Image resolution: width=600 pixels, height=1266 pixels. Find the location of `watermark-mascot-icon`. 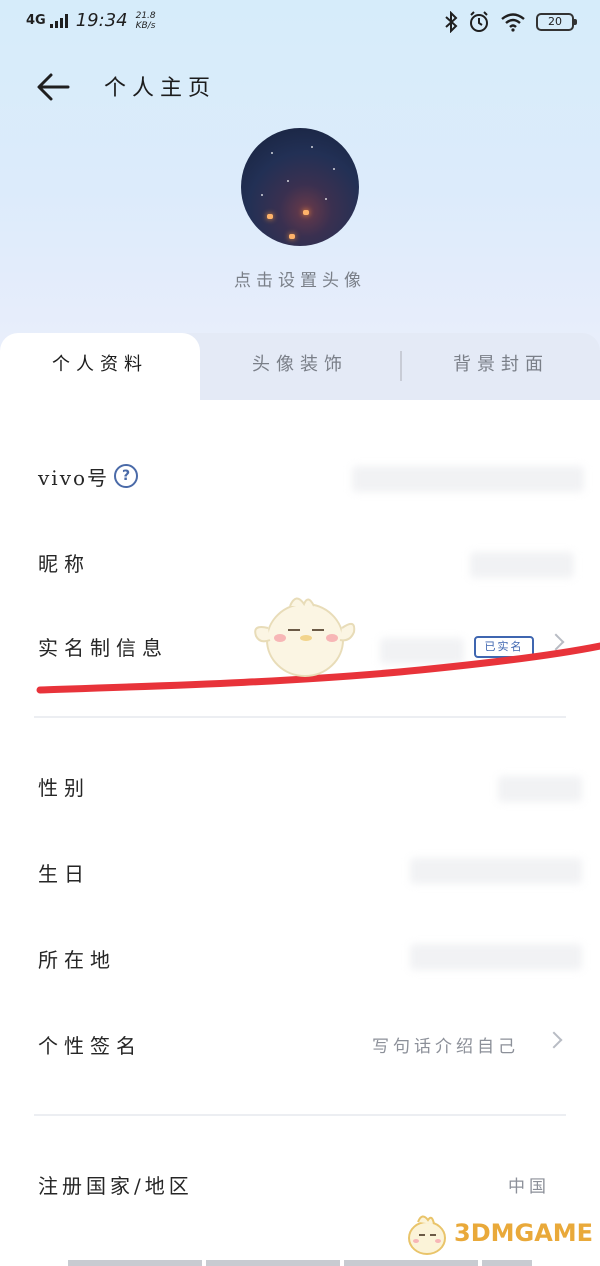

watermark-mascot-icon is located at coordinates (427, 1235).